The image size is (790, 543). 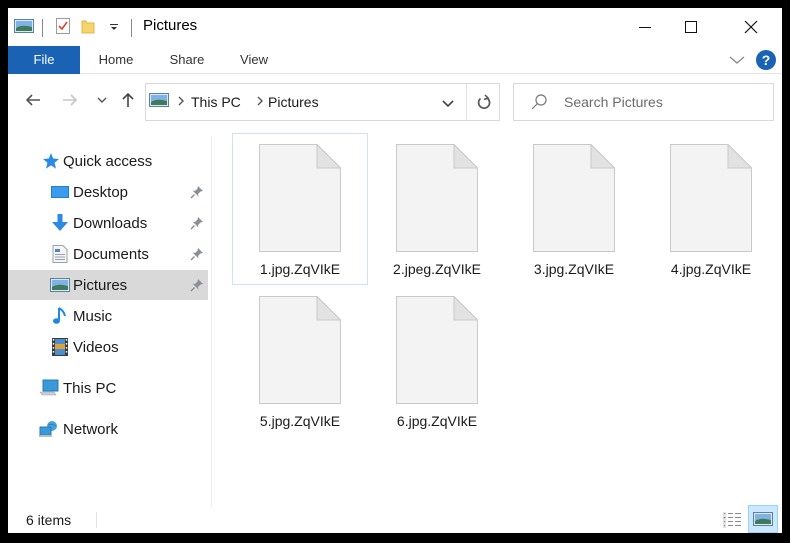 I want to click on search-box, so click(x=643, y=102).